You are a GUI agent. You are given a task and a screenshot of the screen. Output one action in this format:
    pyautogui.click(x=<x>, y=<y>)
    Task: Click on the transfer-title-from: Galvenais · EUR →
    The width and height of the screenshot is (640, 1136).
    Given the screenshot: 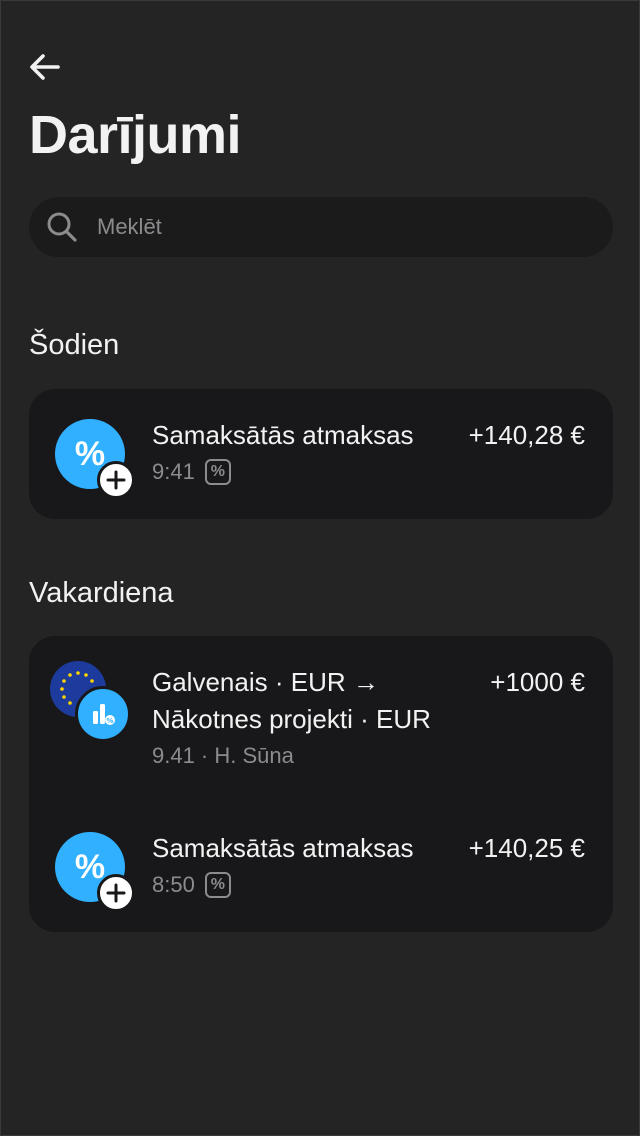 What is the action you would take?
    pyautogui.click(x=265, y=682)
    